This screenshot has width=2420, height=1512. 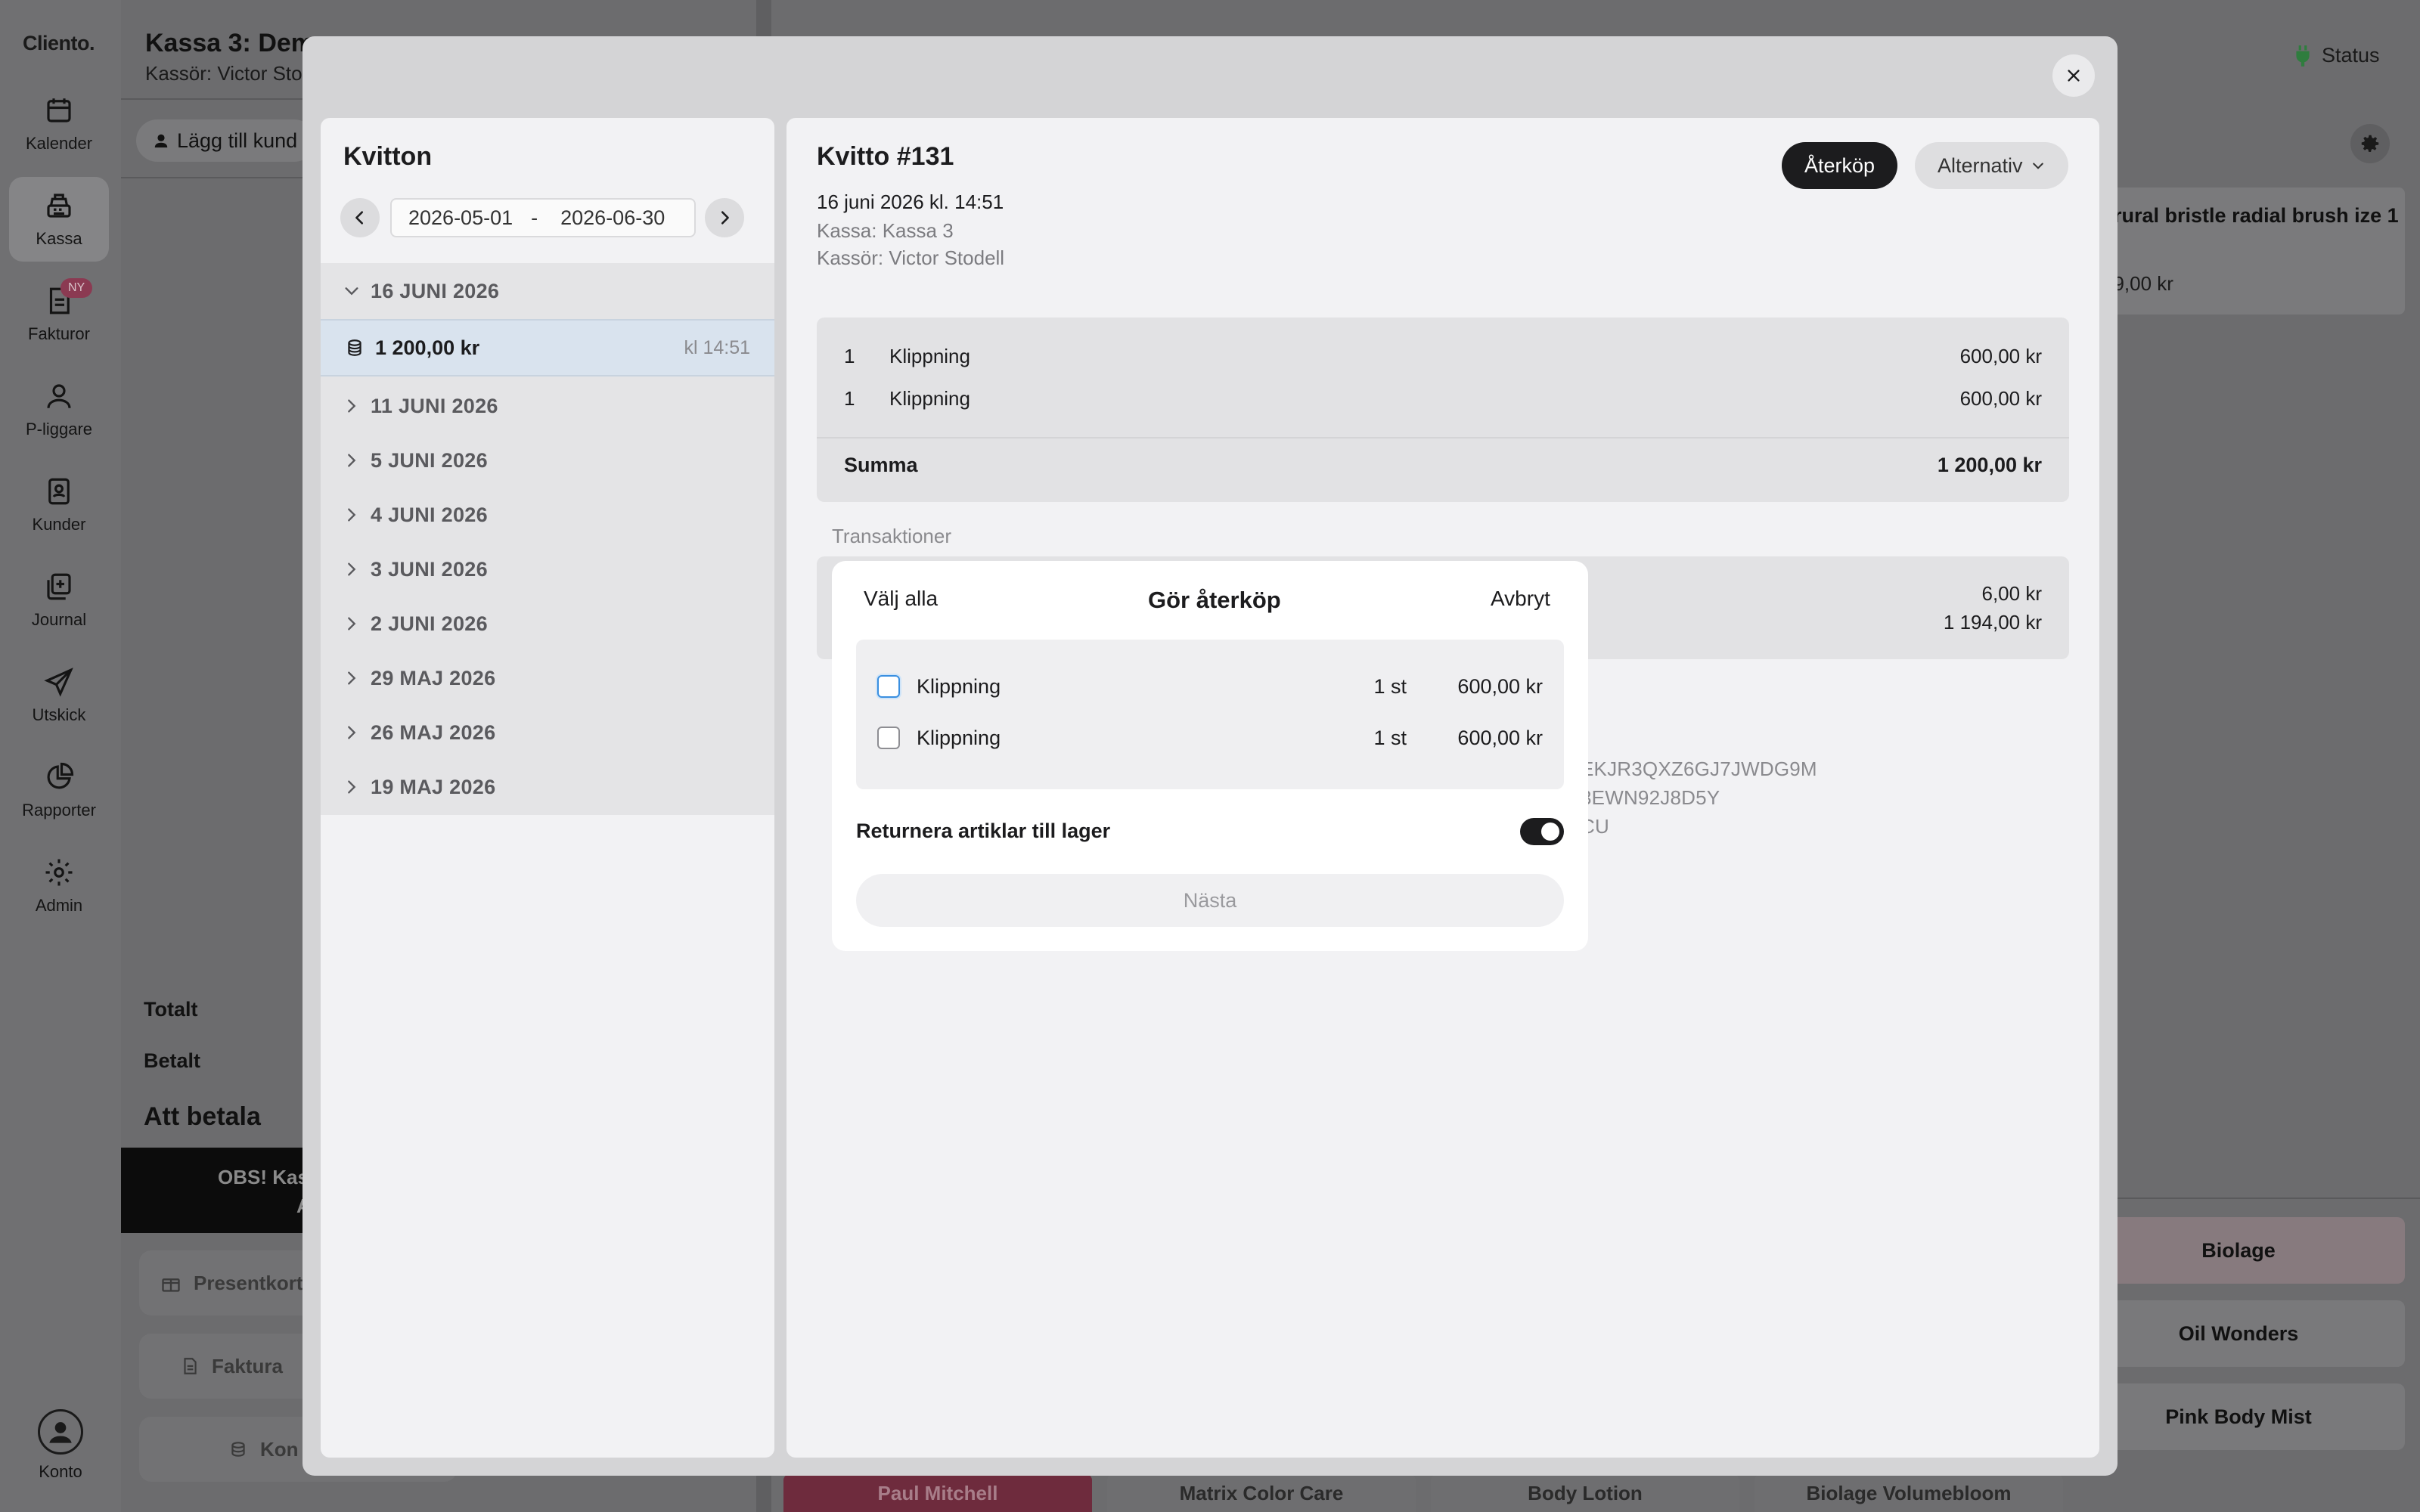 What do you see at coordinates (224, 73) in the screenshot?
I see `register-cashier: Kassör: Victor Sto` at bounding box center [224, 73].